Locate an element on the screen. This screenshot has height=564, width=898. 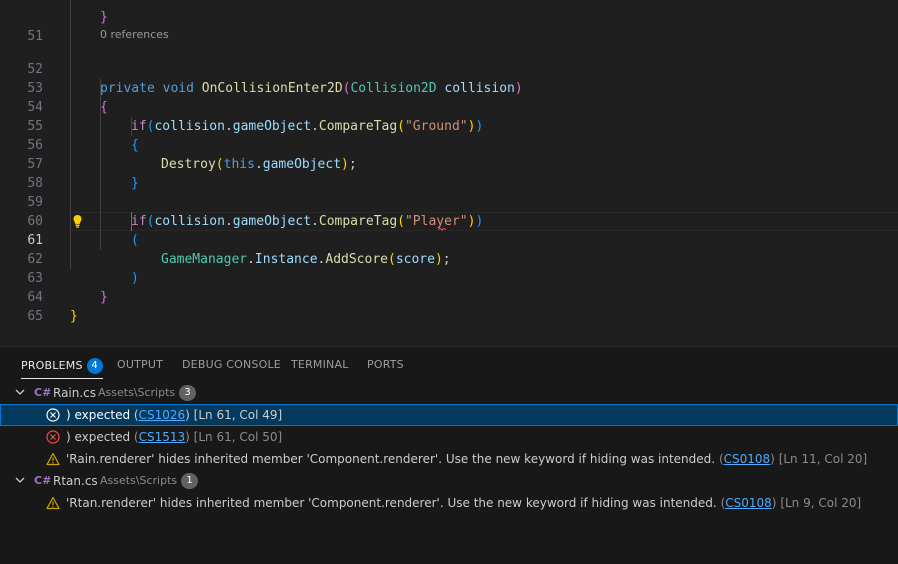
code-line-63: 63 } is located at coordinates (449, 277).